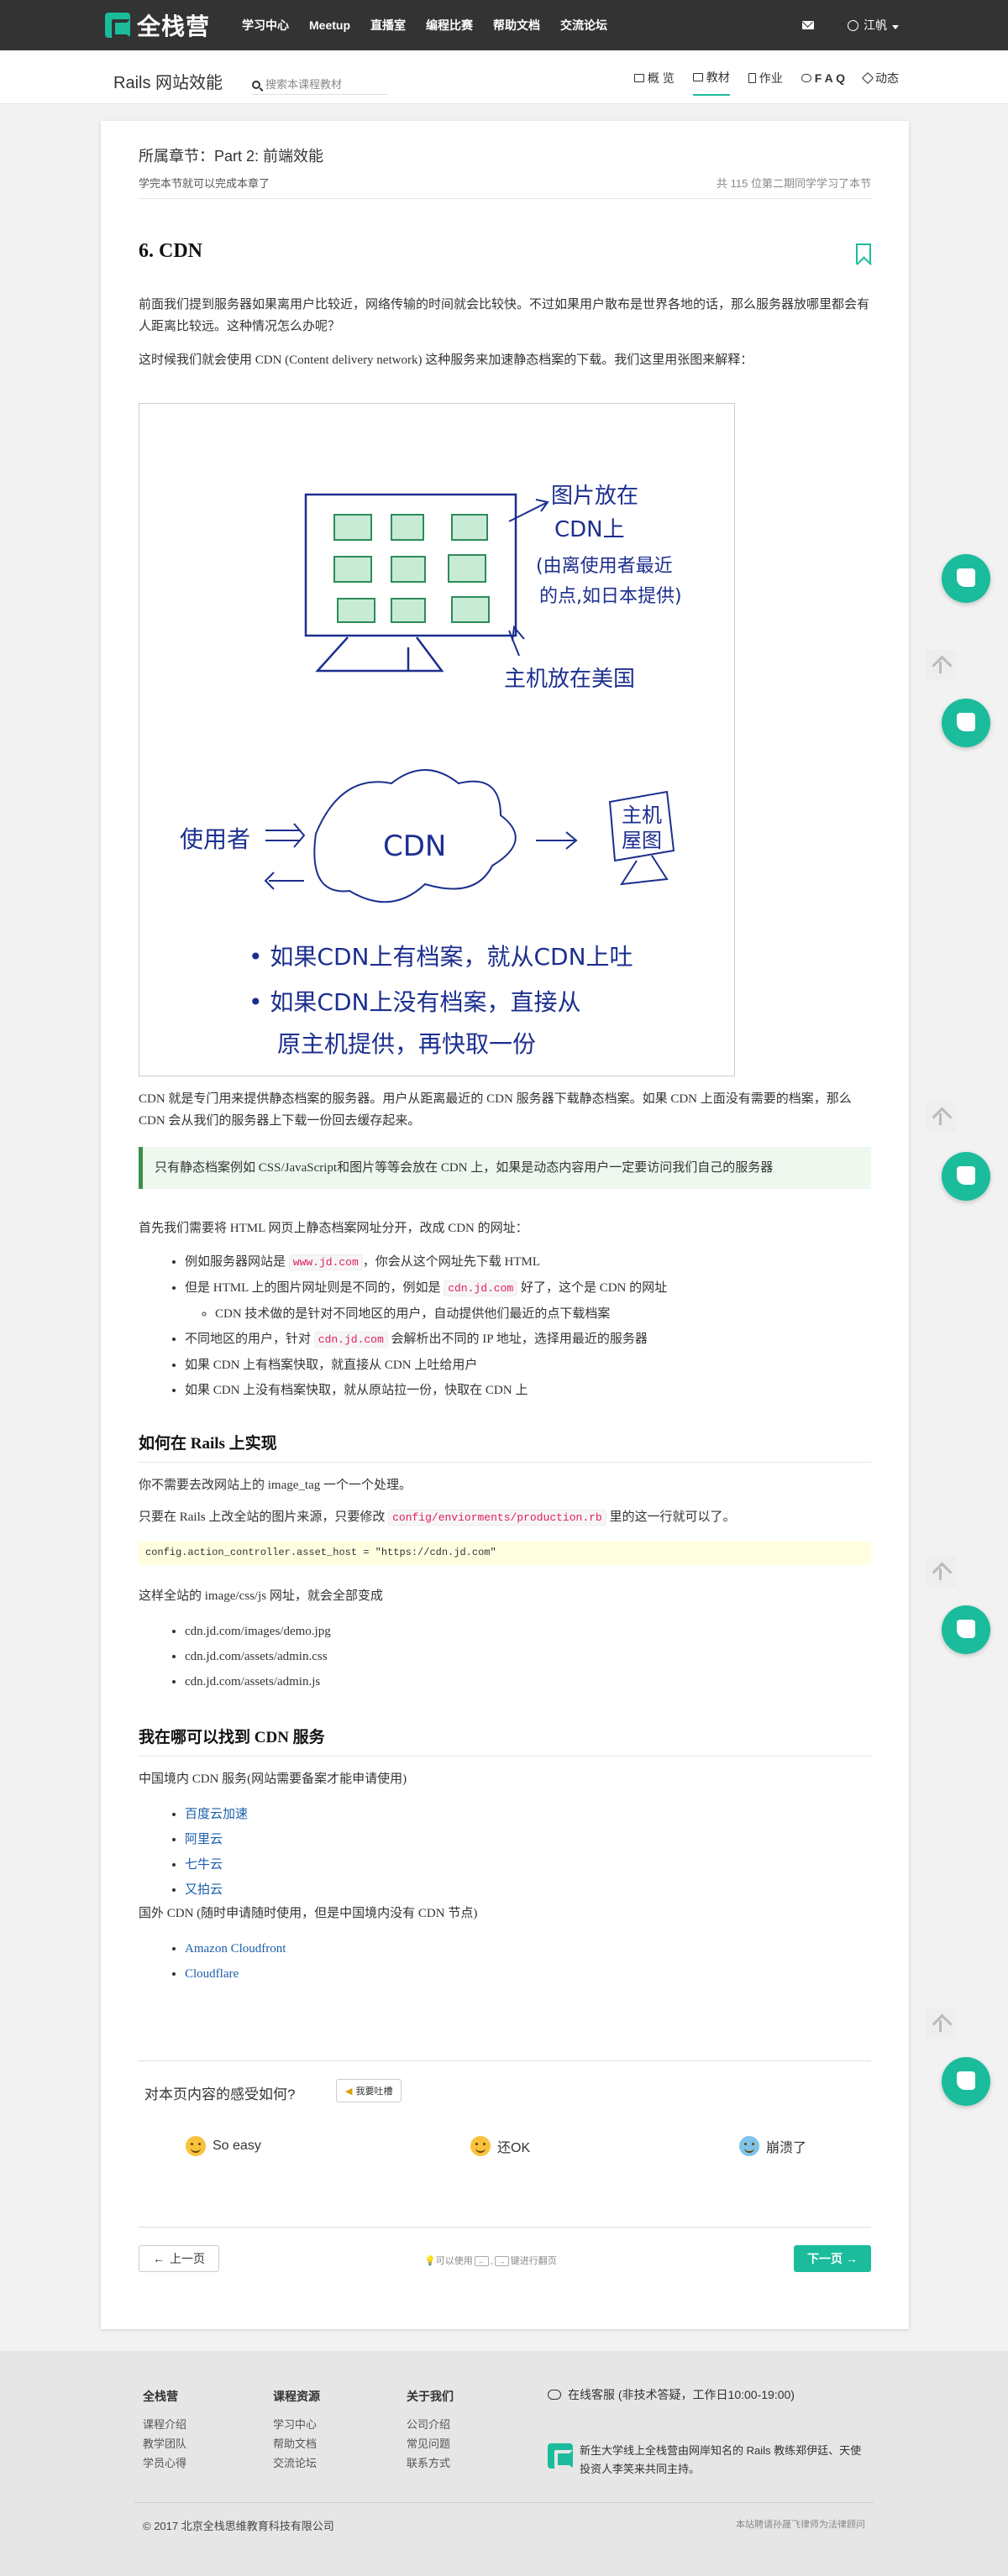  I want to click on user-menu: 江帆, so click(881, 26).